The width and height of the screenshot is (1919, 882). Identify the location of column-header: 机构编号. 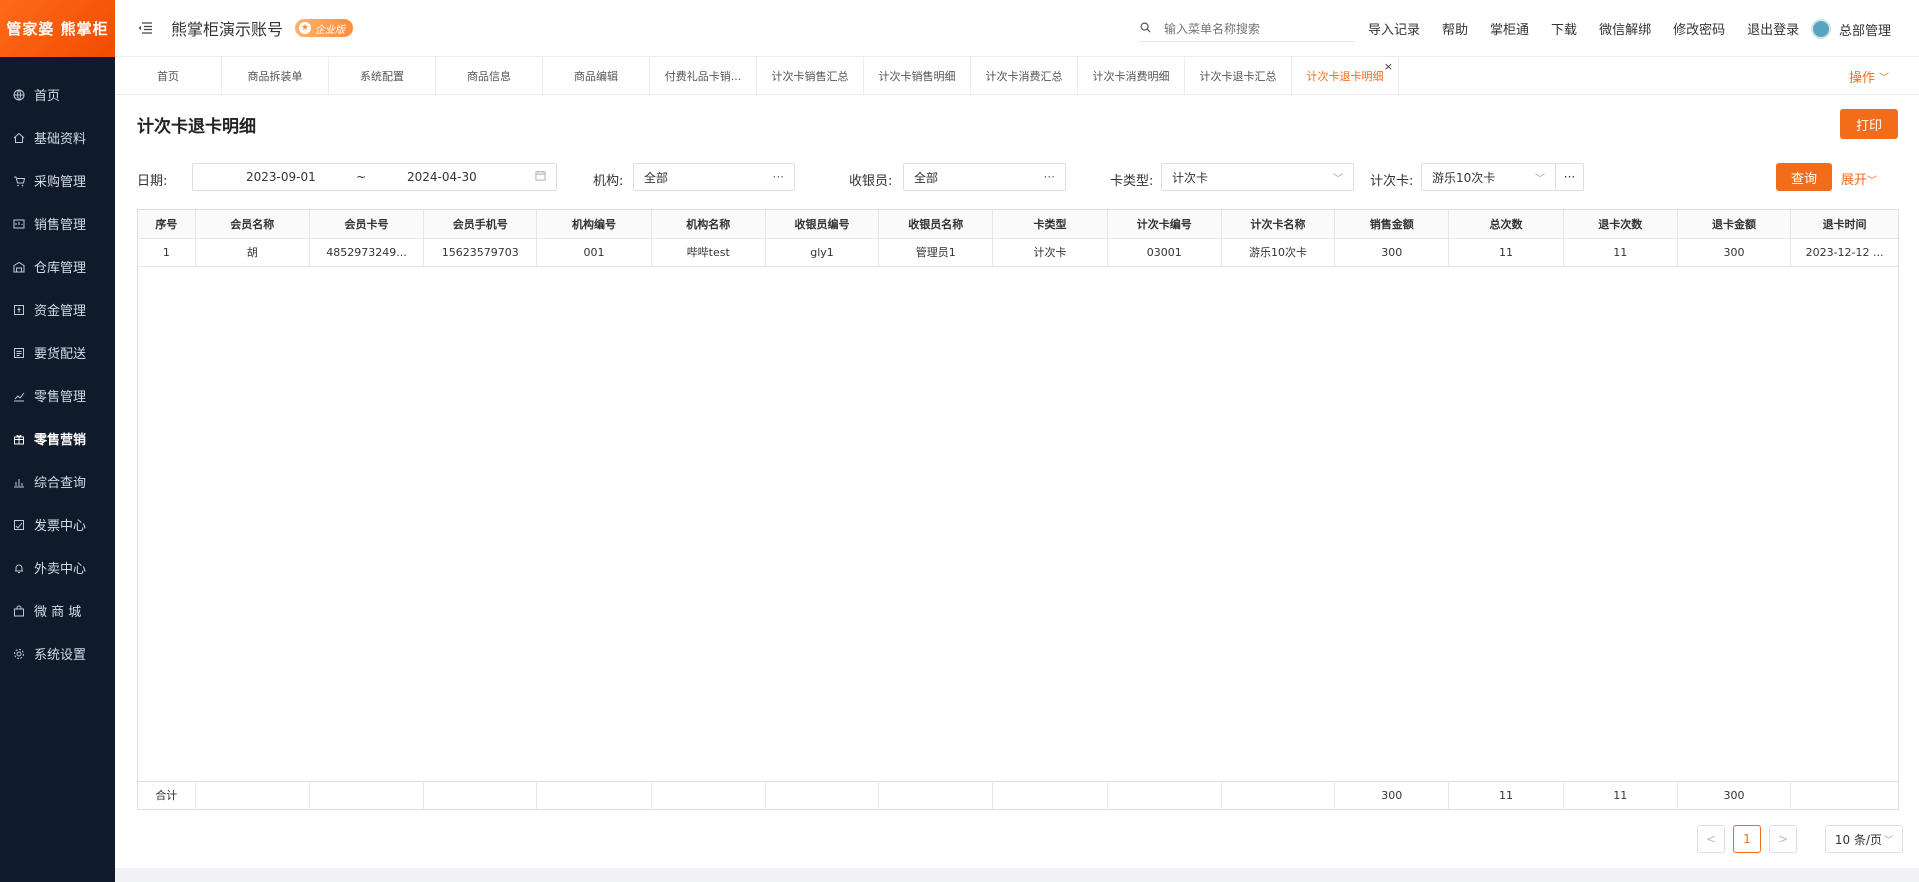
(594, 224).